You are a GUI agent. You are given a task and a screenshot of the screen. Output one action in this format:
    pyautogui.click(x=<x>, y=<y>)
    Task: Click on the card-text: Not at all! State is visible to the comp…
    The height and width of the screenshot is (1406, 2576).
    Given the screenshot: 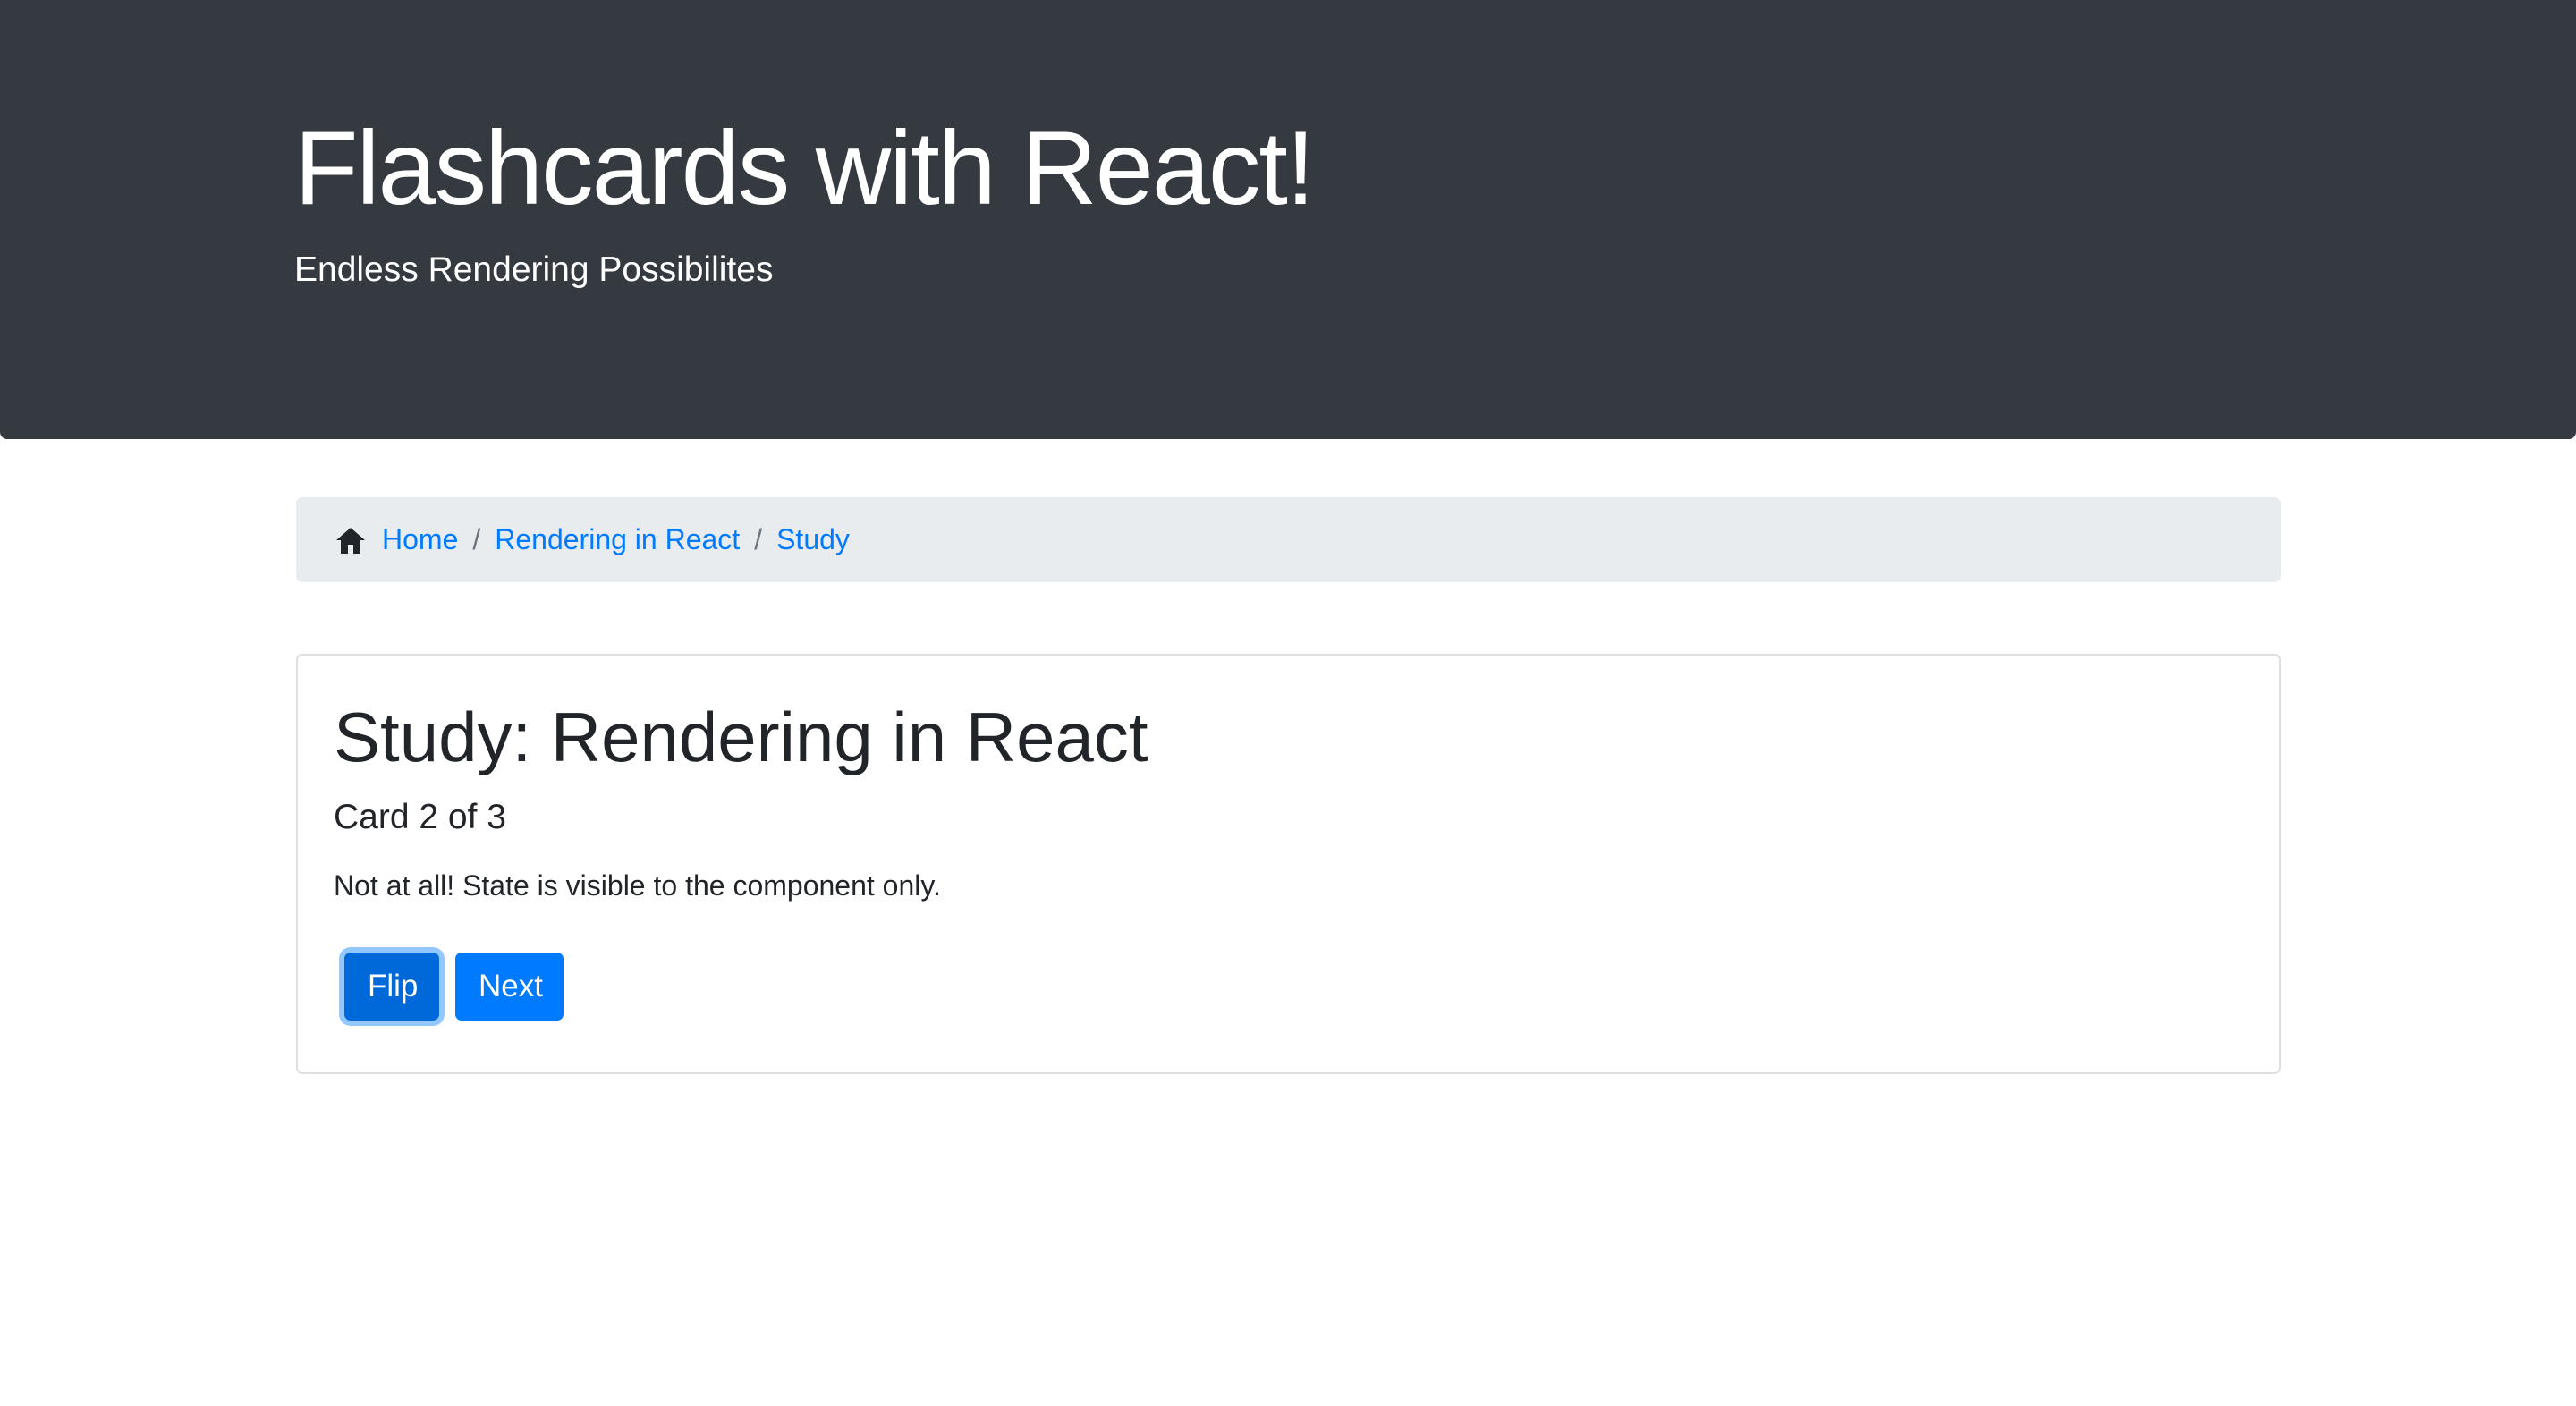 What is the action you would take?
    pyautogui.click(x=637, y=886)
    